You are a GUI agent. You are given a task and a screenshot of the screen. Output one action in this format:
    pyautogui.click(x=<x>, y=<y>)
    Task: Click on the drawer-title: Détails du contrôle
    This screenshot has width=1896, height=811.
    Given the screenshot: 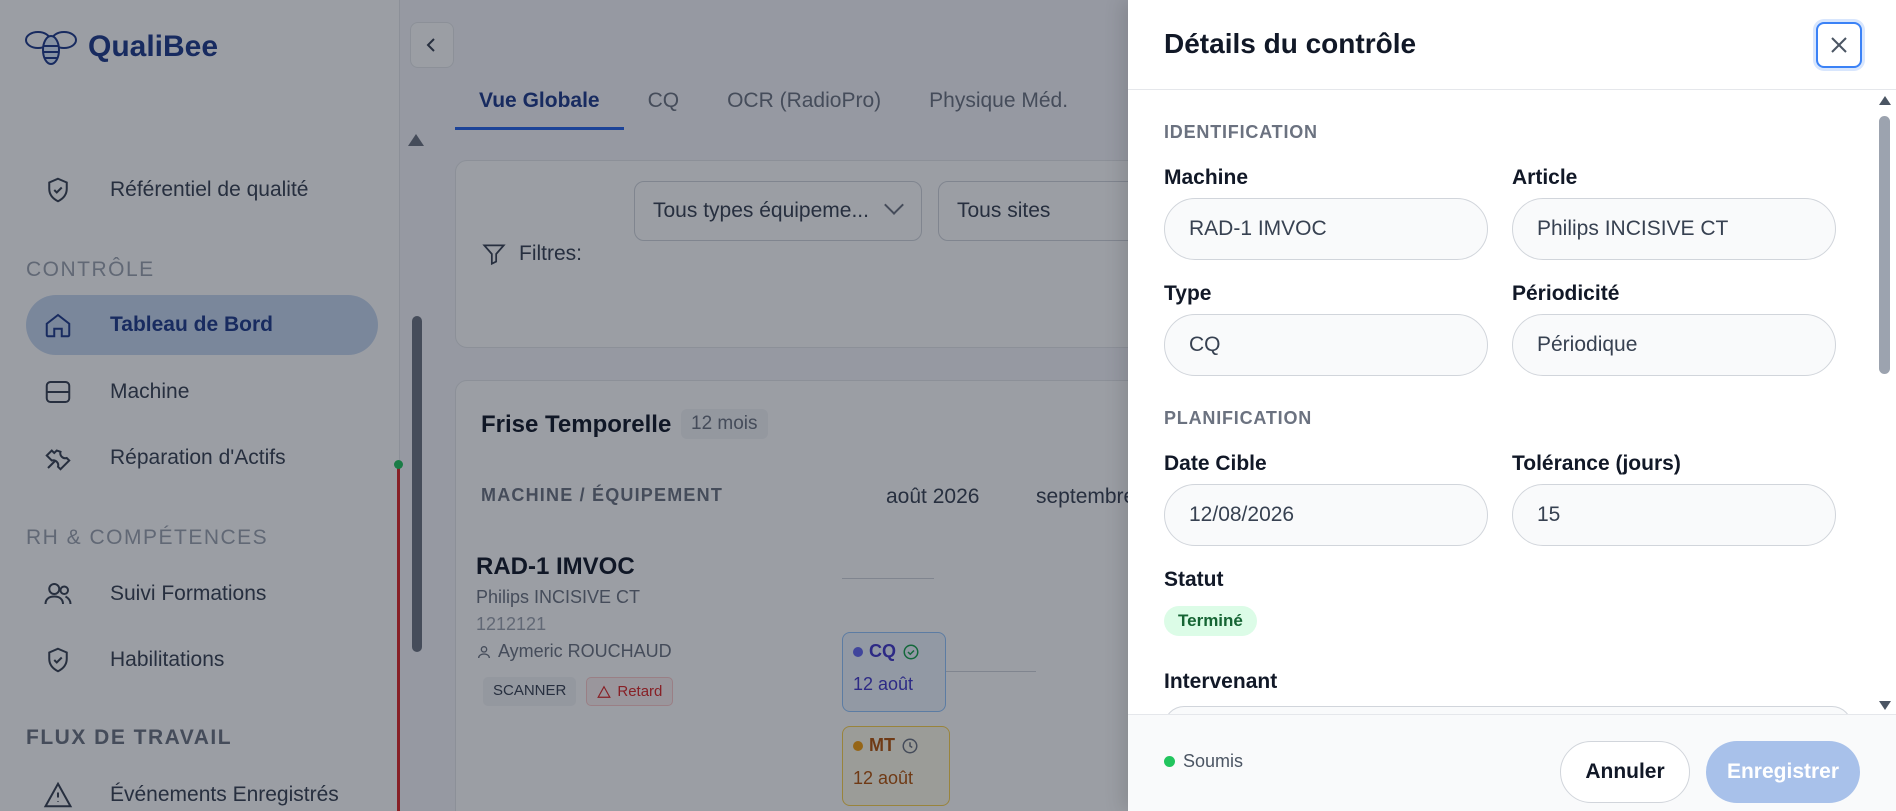 What is the action you would take?
    pyautogui.click(x=1290, y=43)
    